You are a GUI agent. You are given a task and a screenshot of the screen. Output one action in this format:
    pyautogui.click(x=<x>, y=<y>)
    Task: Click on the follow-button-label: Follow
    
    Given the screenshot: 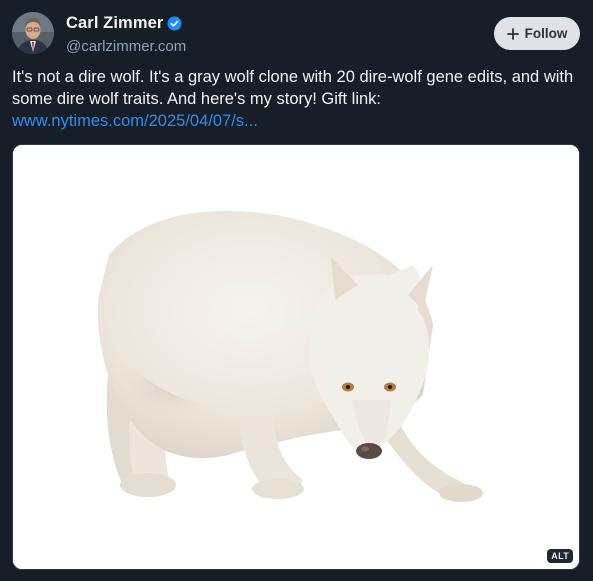 What is the action you would take?
    pyautogui.click(x=546, y=33)
    